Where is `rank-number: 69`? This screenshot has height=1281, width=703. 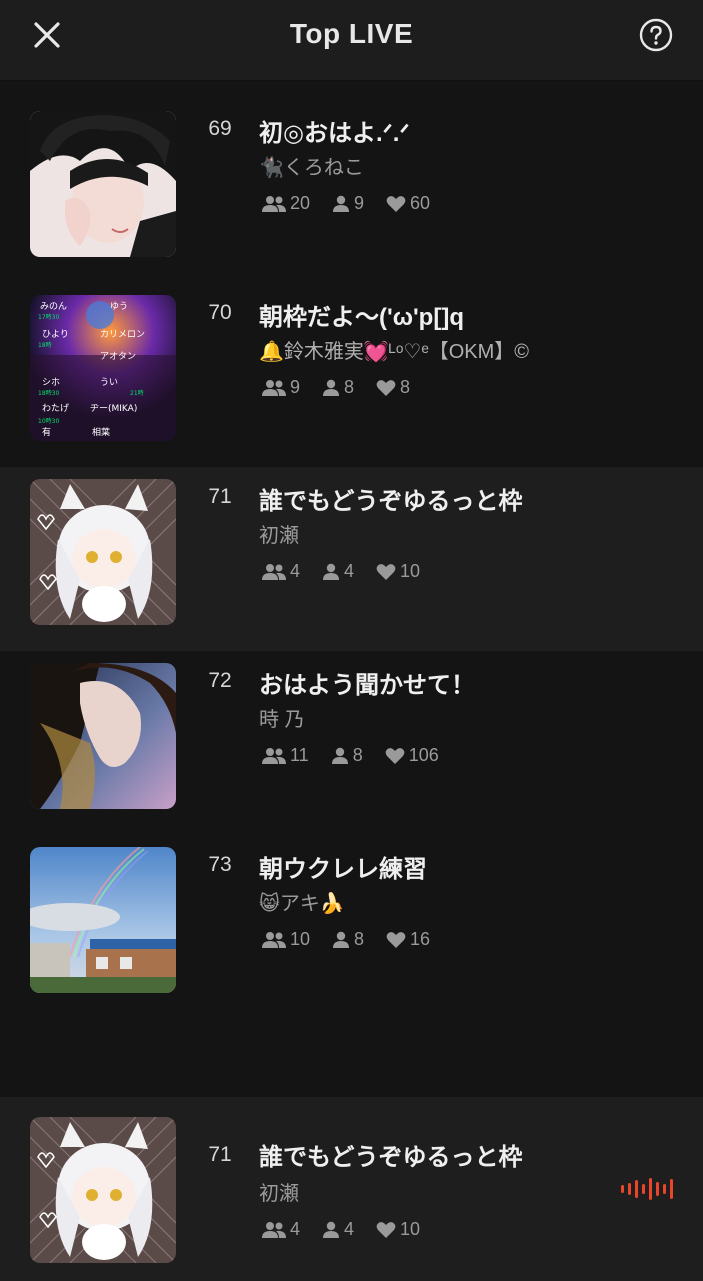 rank-number: 69 is located at coordinates (220, 128).